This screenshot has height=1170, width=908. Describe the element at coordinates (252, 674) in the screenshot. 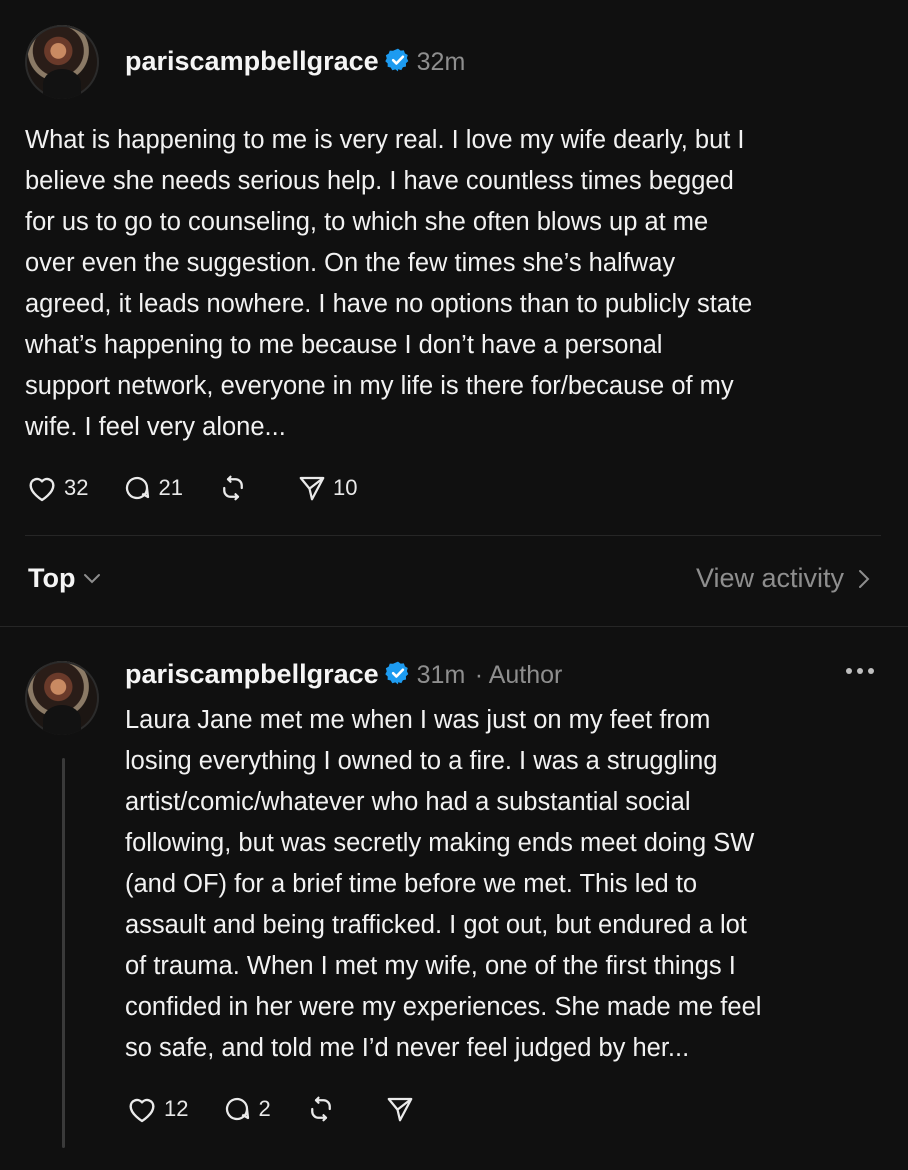

I see `reply-username: pariscampbellgrace` at that location.